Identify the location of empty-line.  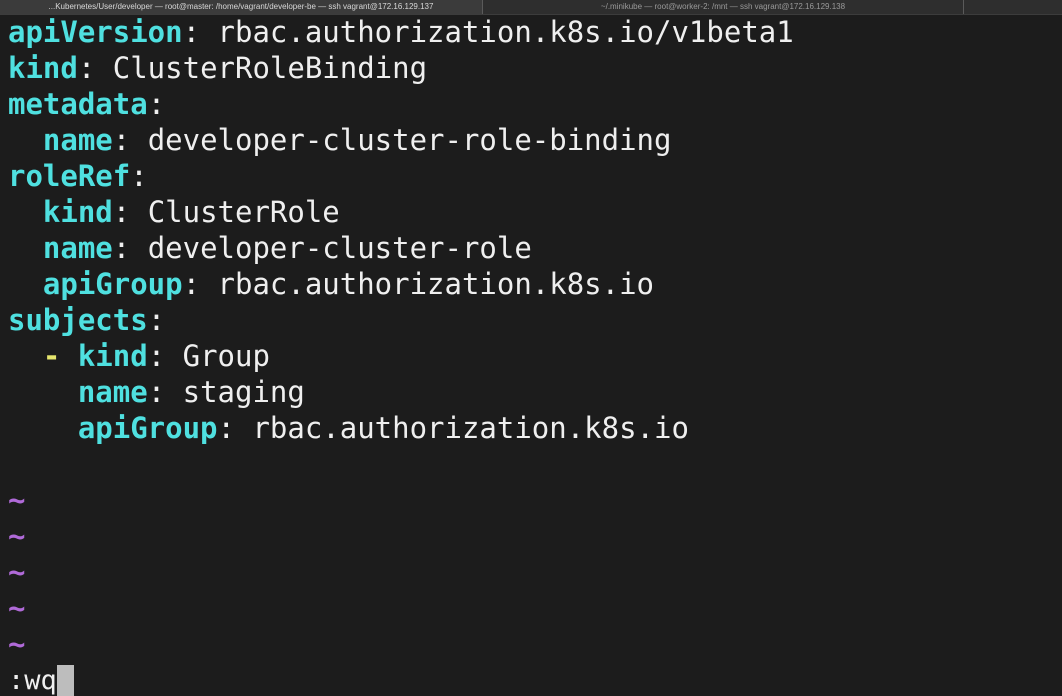
(401, 464).